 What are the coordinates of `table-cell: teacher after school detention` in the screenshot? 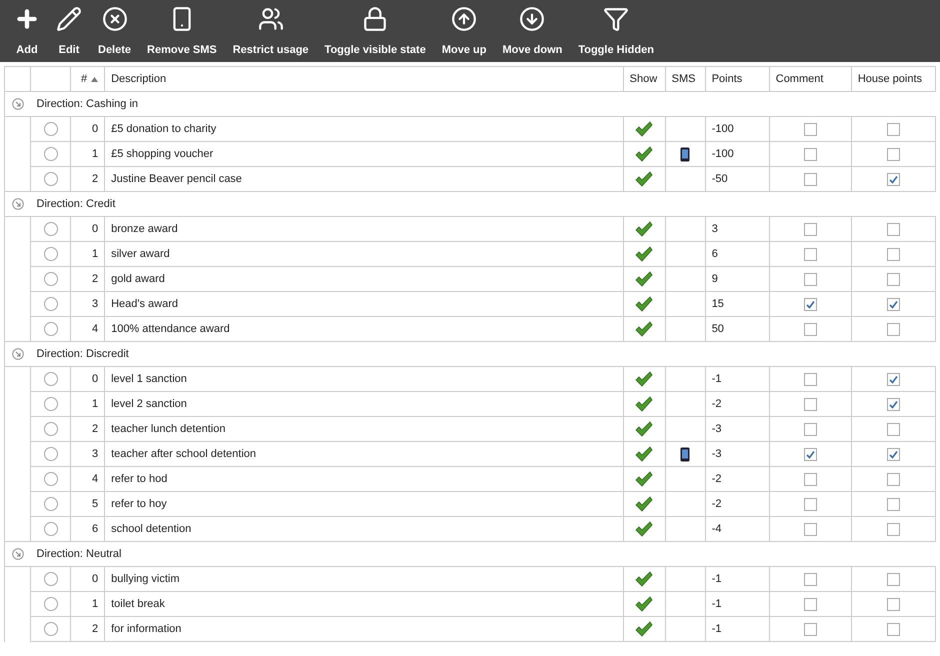 It's located at (364, 454).